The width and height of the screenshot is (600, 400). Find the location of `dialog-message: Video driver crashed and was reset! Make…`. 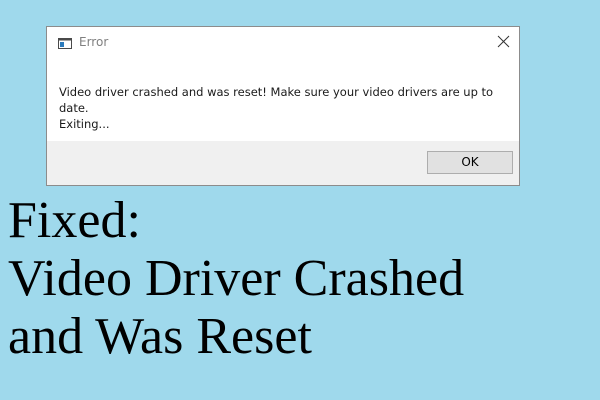

dialog-message: Video driver crashed and was reset! Make… is located at coordinates (284, 108).